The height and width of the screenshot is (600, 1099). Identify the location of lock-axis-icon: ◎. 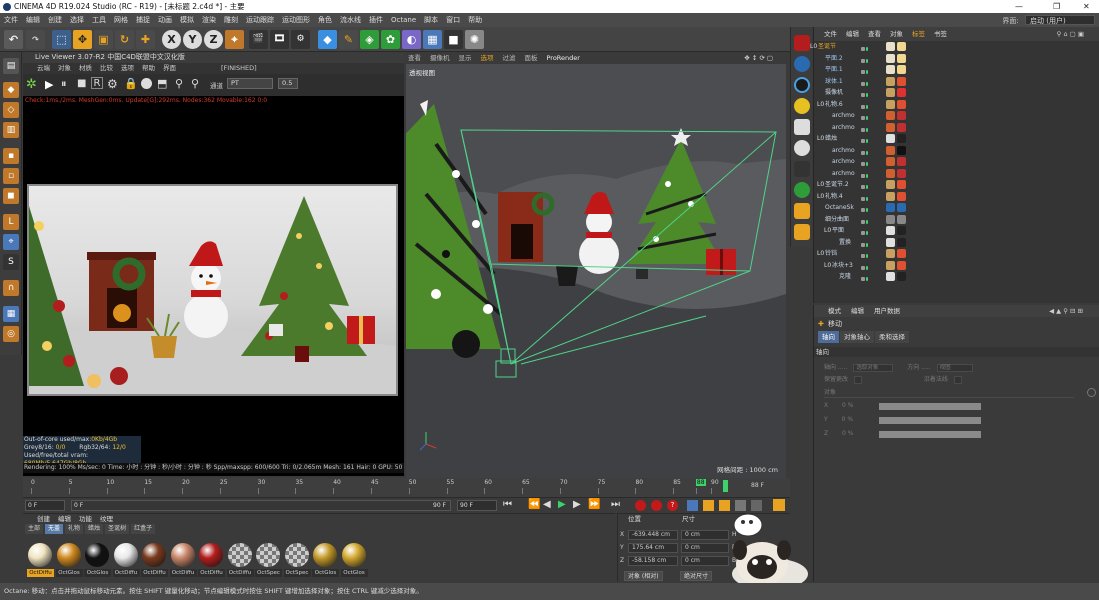
(11, 334).